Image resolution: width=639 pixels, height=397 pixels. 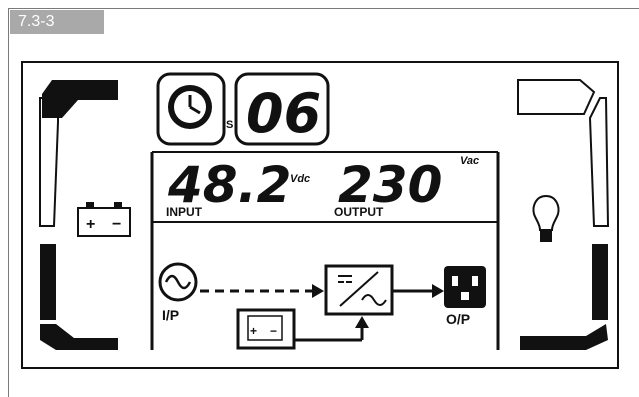 What do you see at coordinates (170, 315) in the screenshot?
I see `input-flow-label: I/P` at bounding box center [170, 315].